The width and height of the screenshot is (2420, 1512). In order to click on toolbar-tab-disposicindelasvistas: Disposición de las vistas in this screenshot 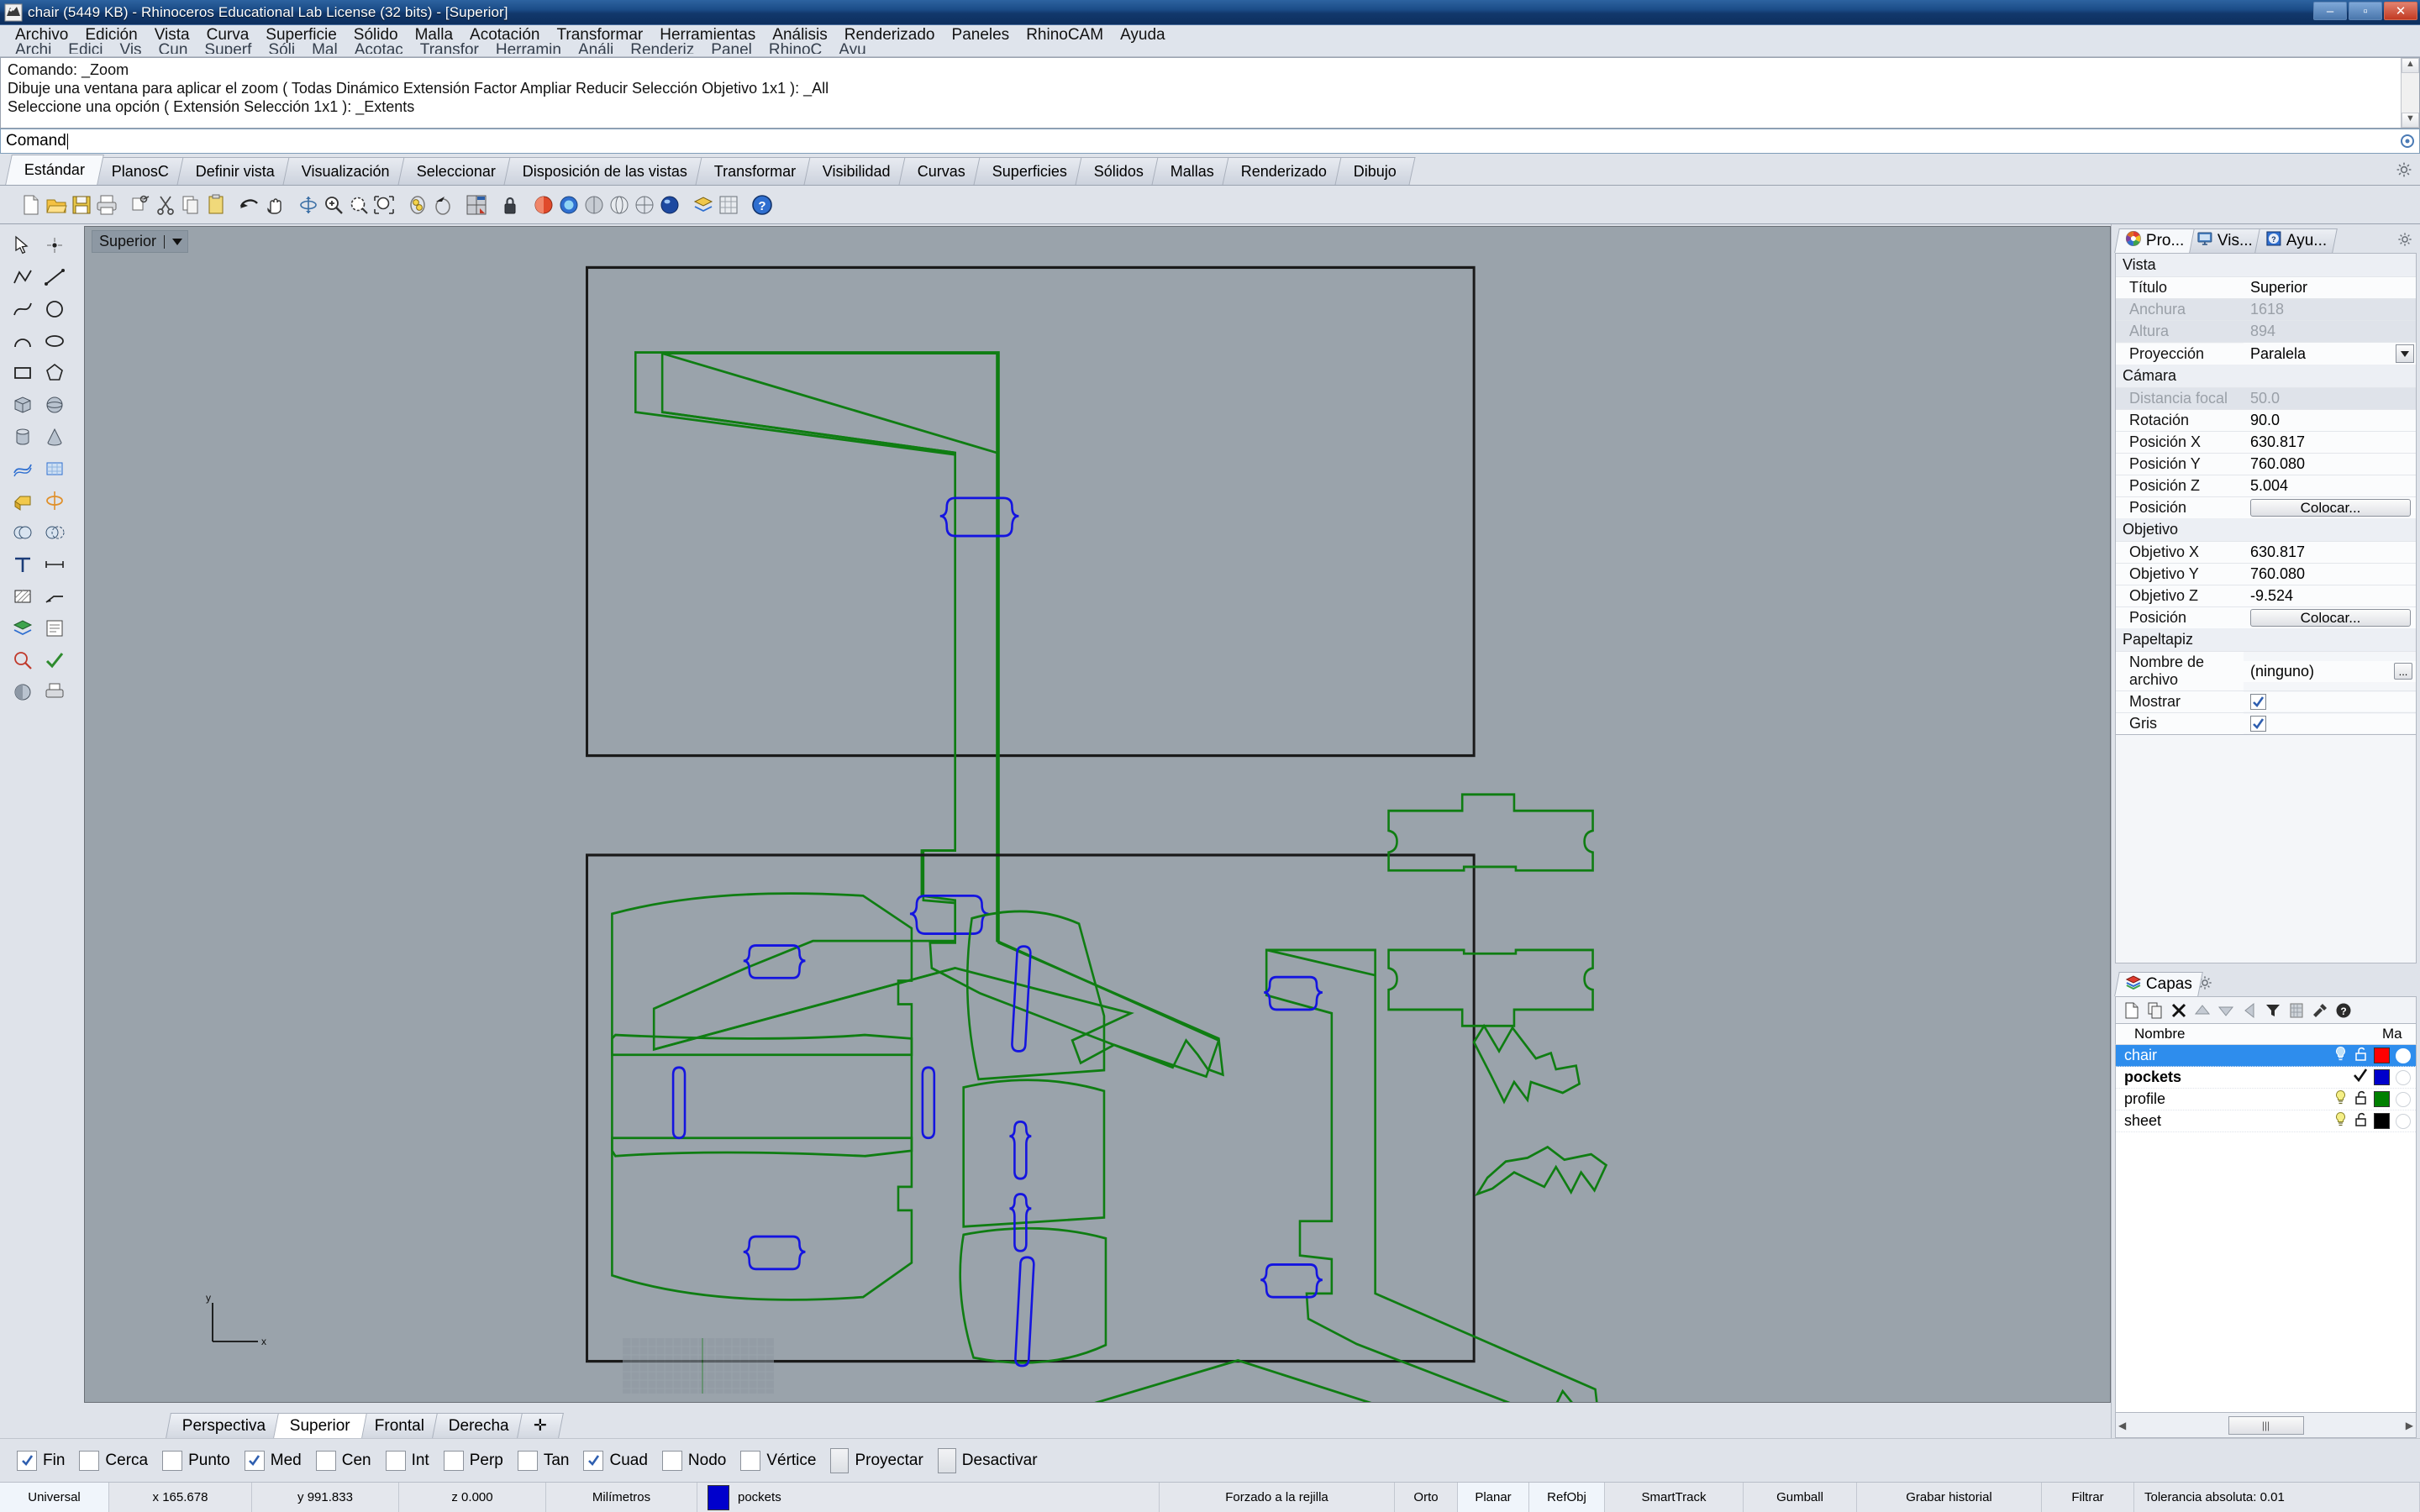, I will do `click(605, 171)`.